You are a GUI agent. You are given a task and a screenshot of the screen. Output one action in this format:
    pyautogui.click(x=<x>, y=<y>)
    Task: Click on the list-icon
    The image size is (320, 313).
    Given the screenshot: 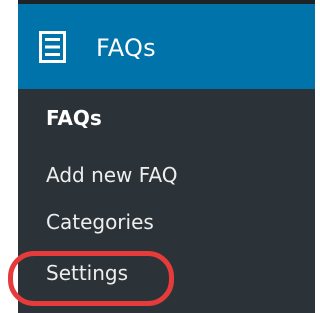 What is the action you would take?
    pyautogui.click(x=52, y=47)
    